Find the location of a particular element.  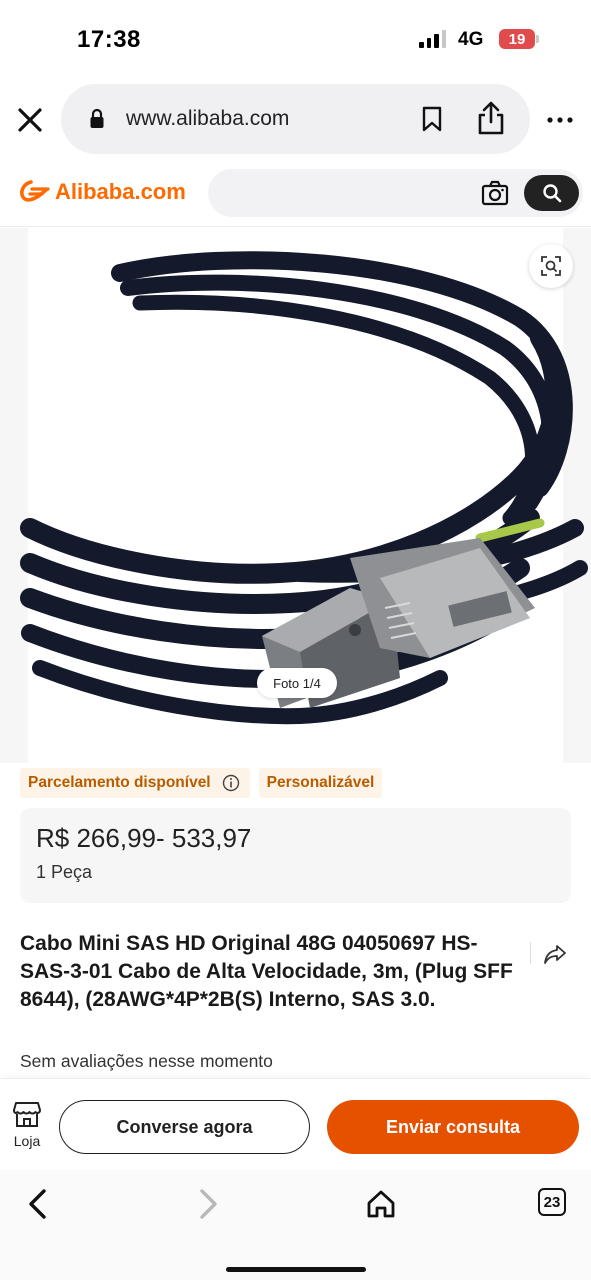

zoom-button is located at coordinates (551, 266).